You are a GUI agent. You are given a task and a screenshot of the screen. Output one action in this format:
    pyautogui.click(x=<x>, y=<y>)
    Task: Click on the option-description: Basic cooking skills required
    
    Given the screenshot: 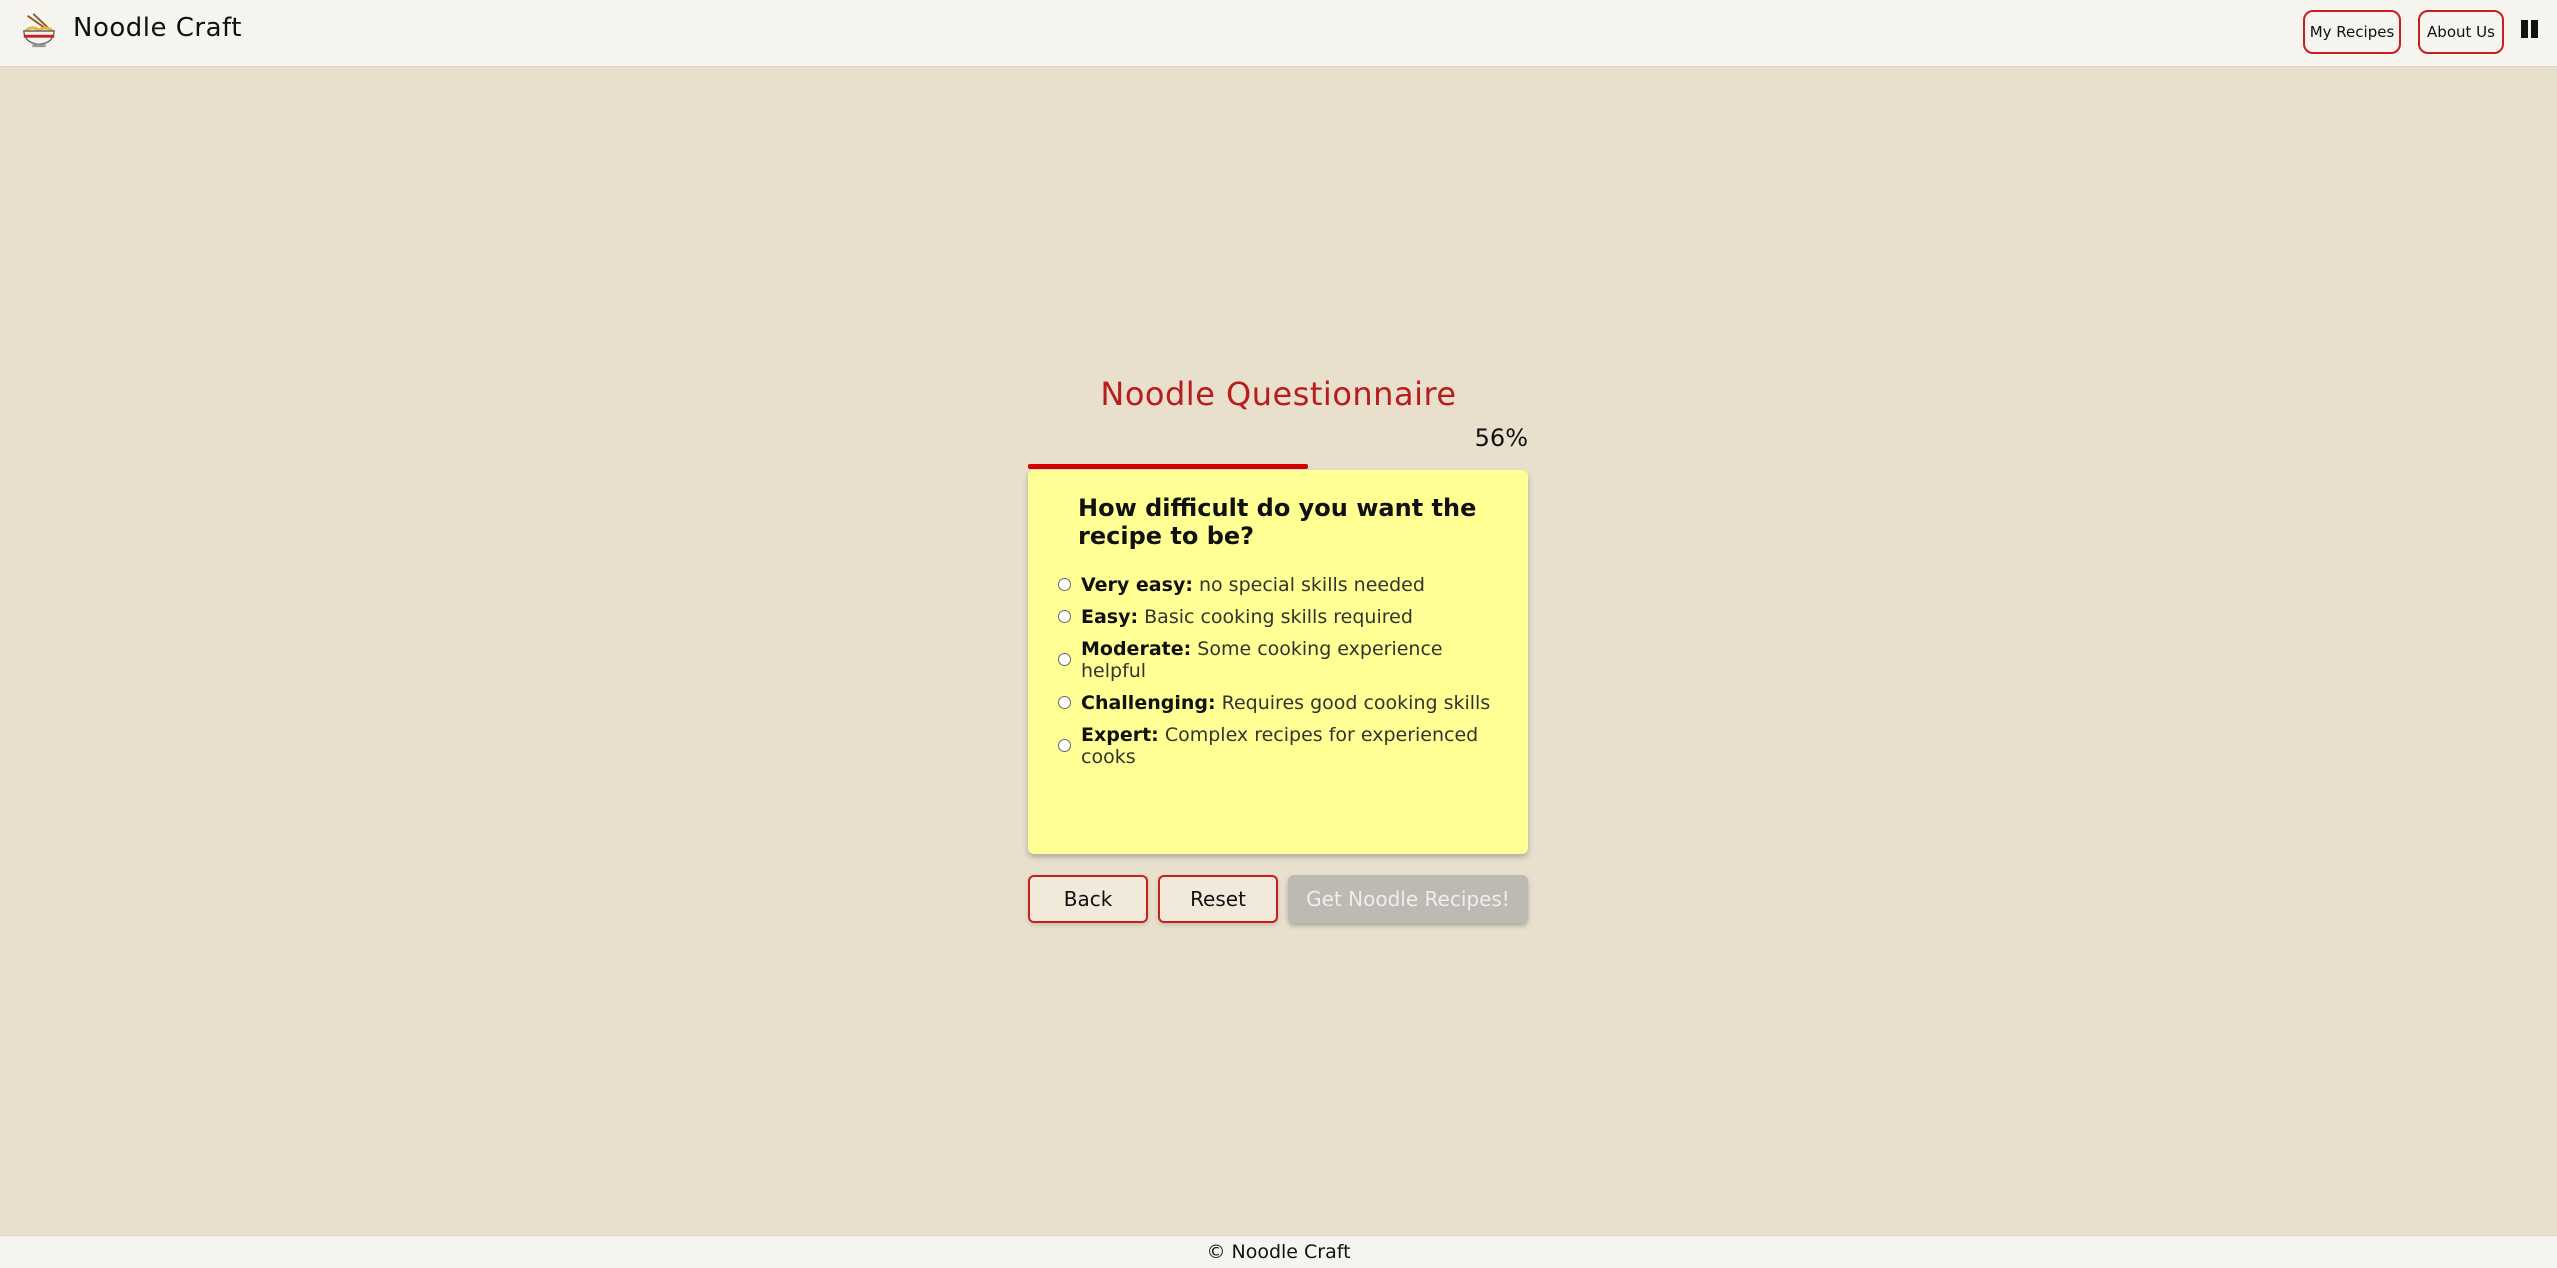 What is the action you would take?
    pyautogui.click(x=1278, y=617)
    